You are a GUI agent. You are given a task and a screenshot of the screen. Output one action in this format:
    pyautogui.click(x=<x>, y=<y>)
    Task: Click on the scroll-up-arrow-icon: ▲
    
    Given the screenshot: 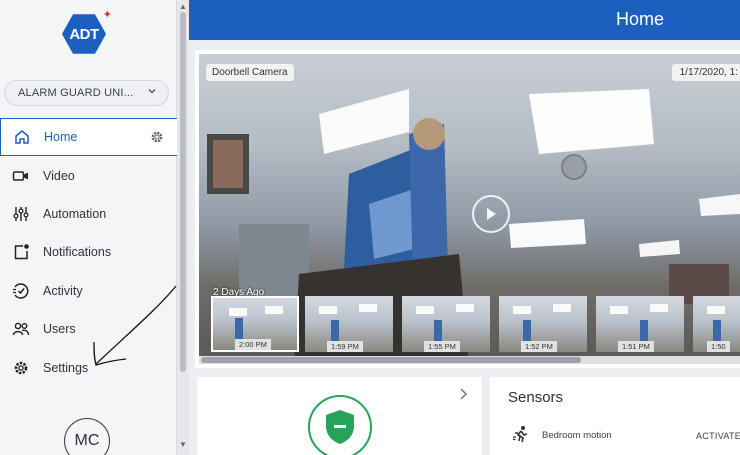 What is the action you would take?
    pyautogui.click(x=183, y=6)
    